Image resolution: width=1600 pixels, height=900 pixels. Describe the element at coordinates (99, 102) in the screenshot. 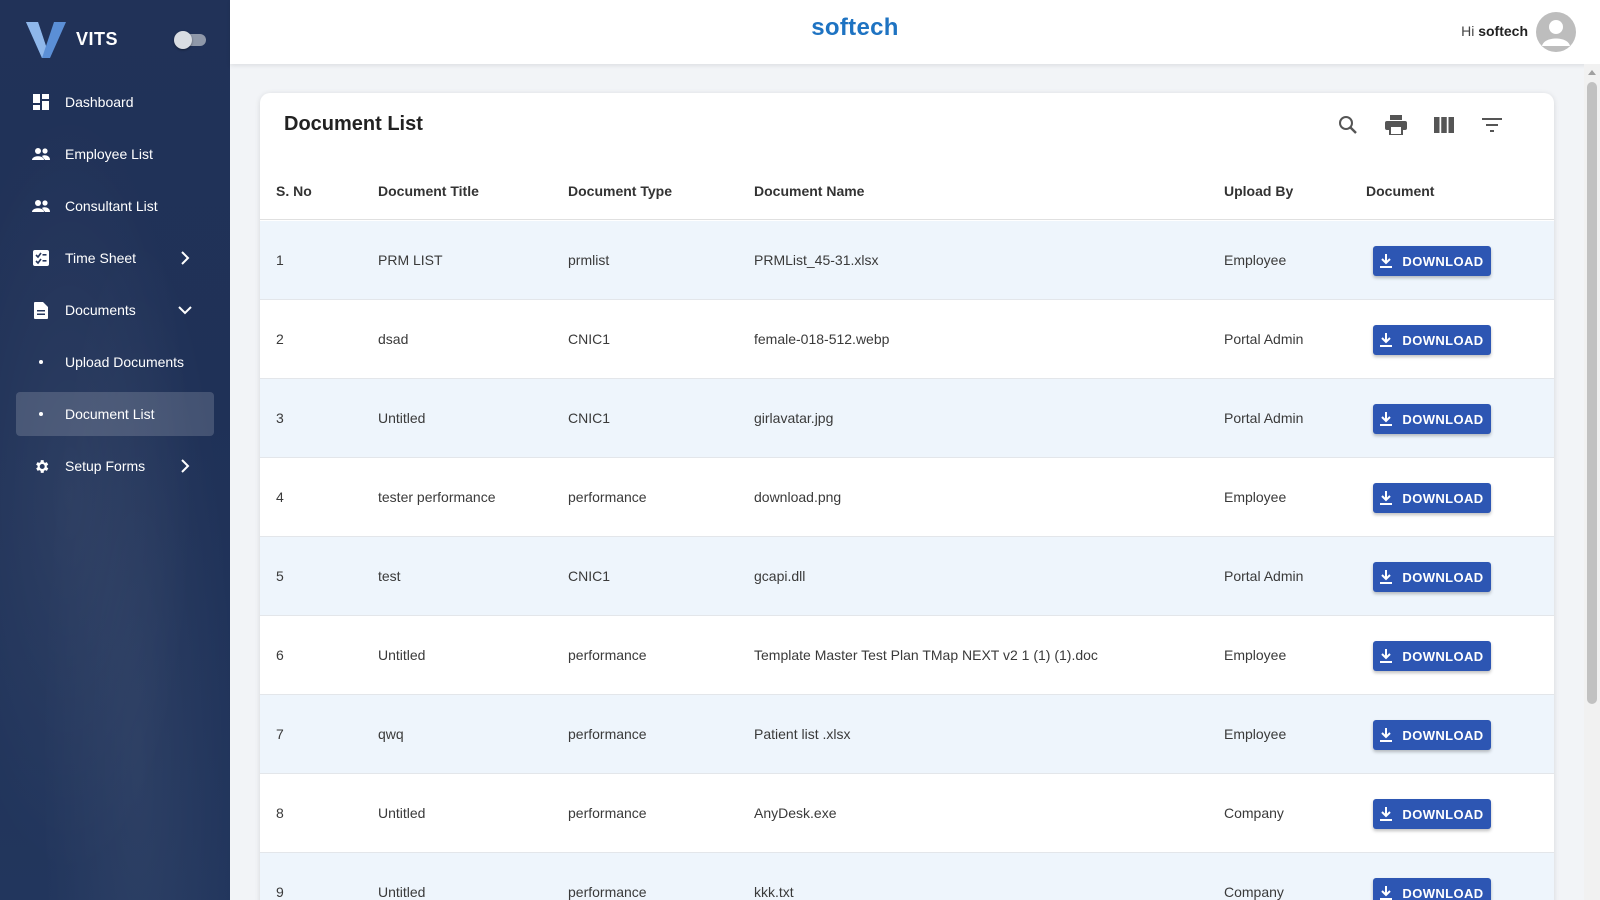

I see `sidebar-item-label: Dashboard` at that location.